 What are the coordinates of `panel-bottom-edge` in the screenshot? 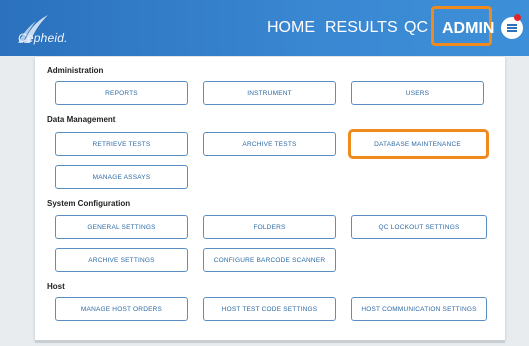 It's located at (270, 341).